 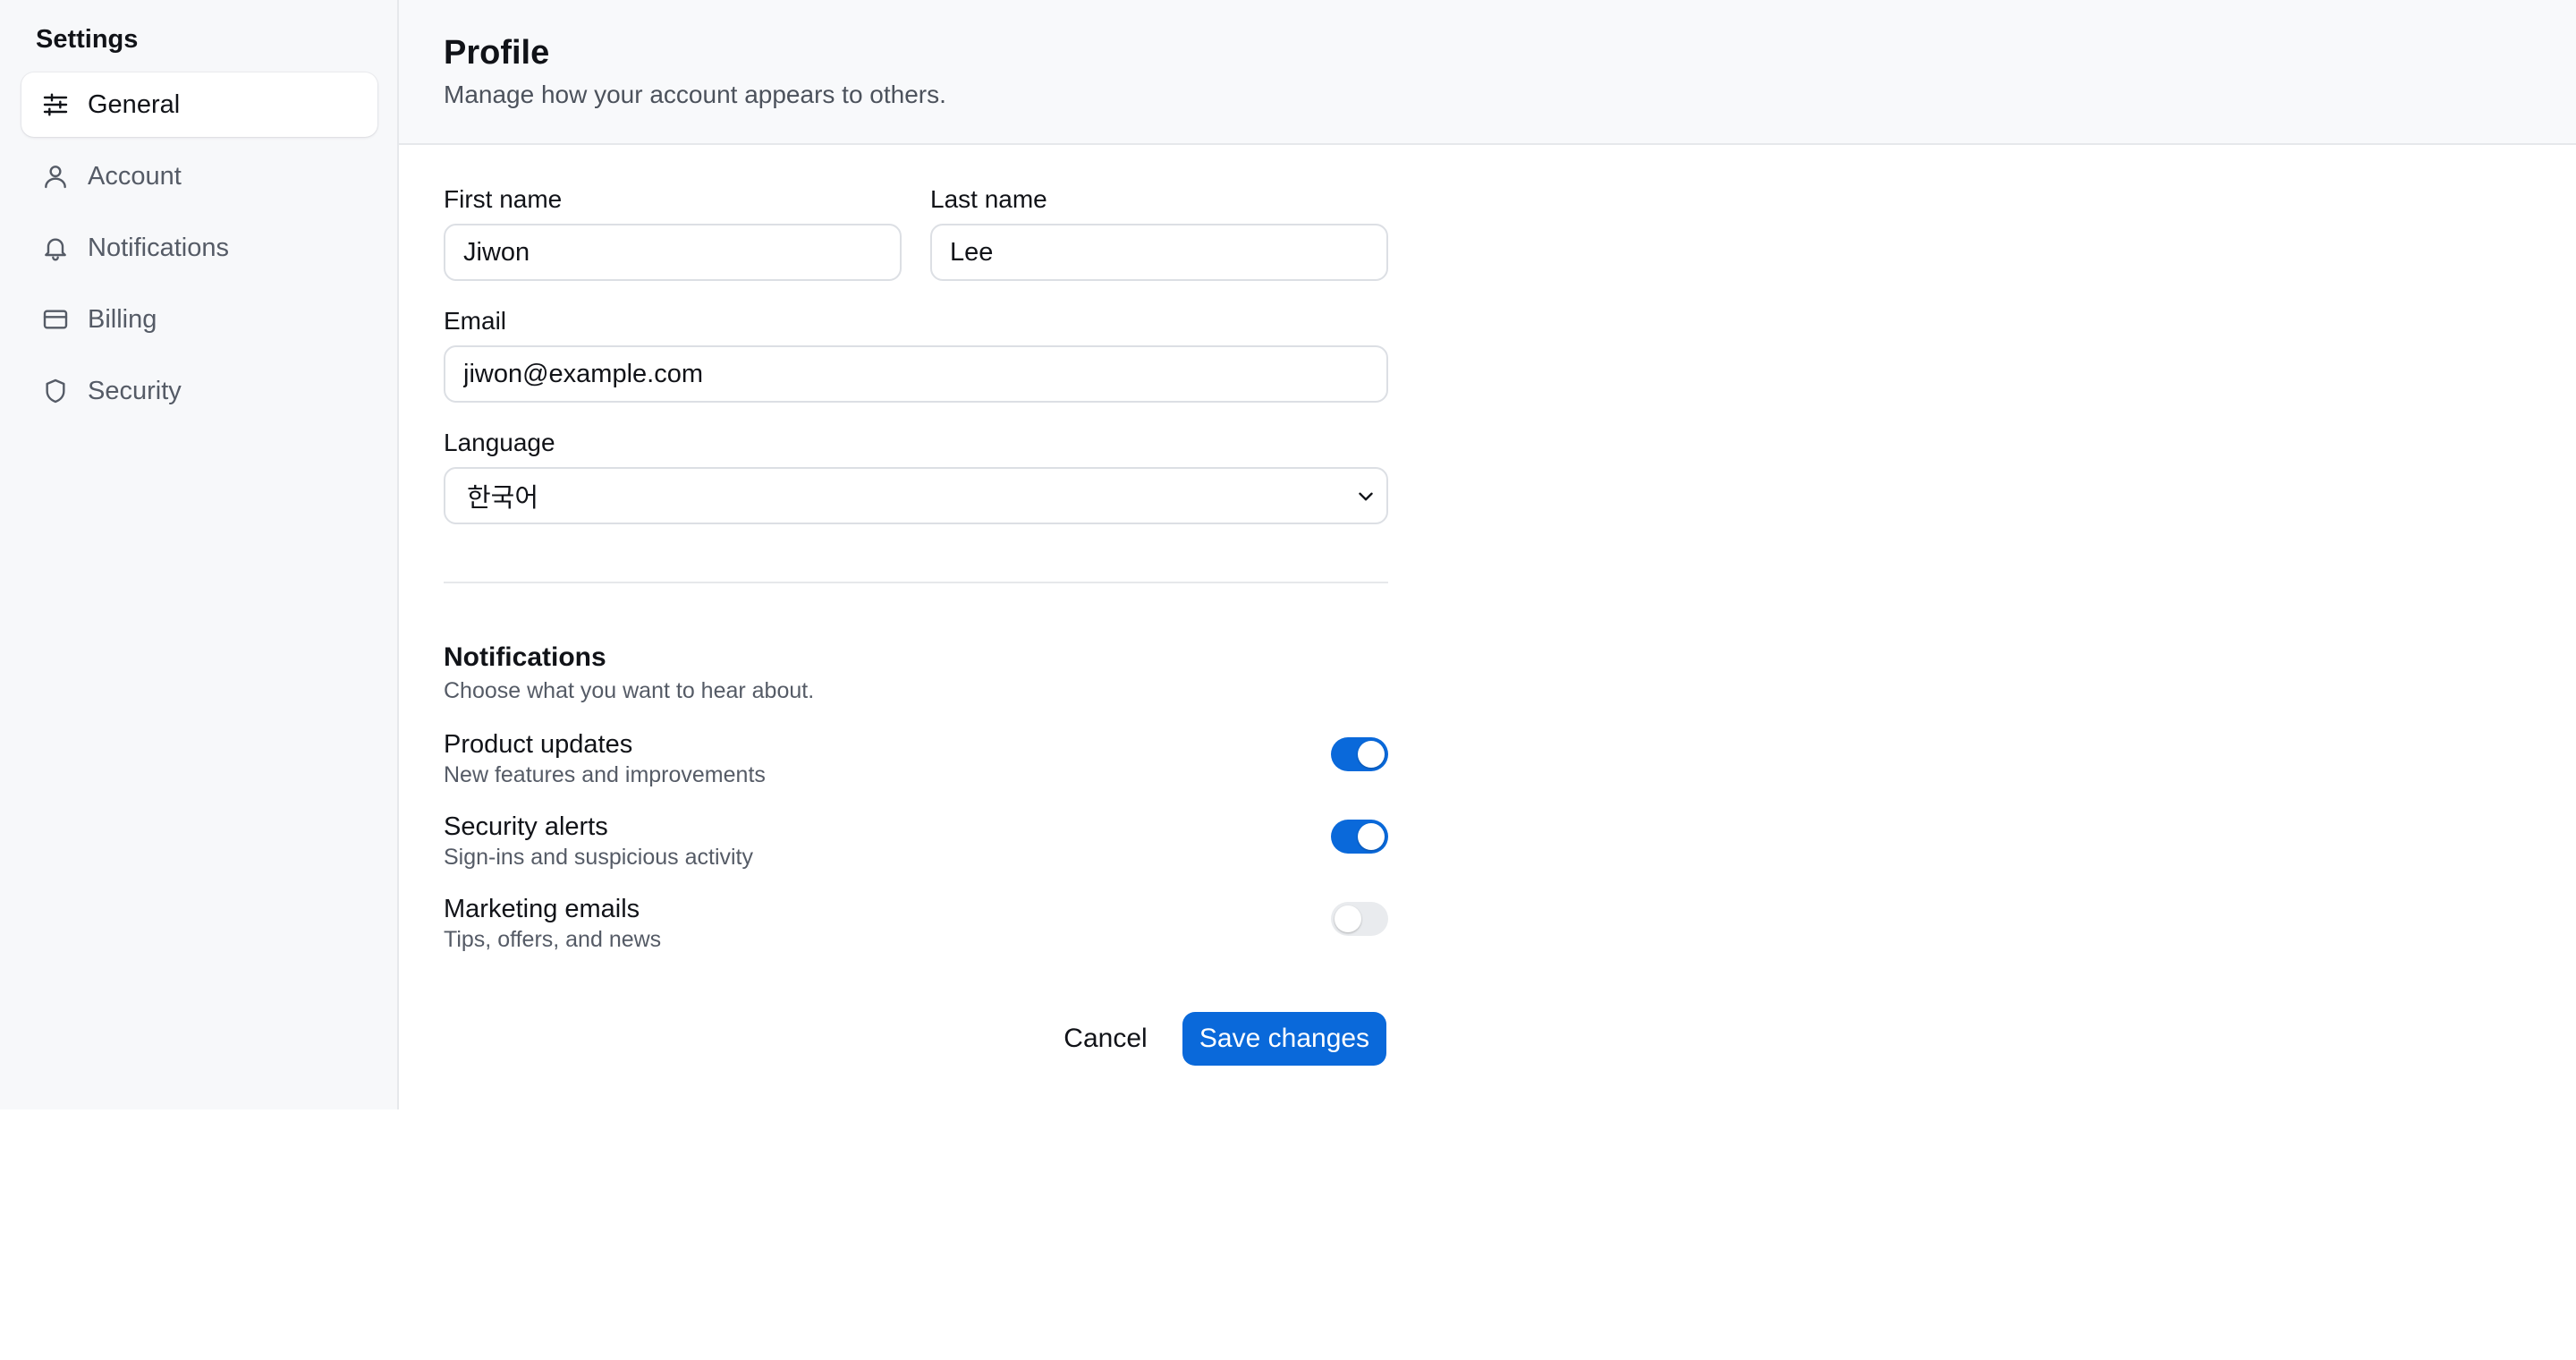 What do you see at coordinates (598, 857) in the screenshot?
I see `pref-description: Sign-ins and suspicious activity` at bounding box center [598, 857].